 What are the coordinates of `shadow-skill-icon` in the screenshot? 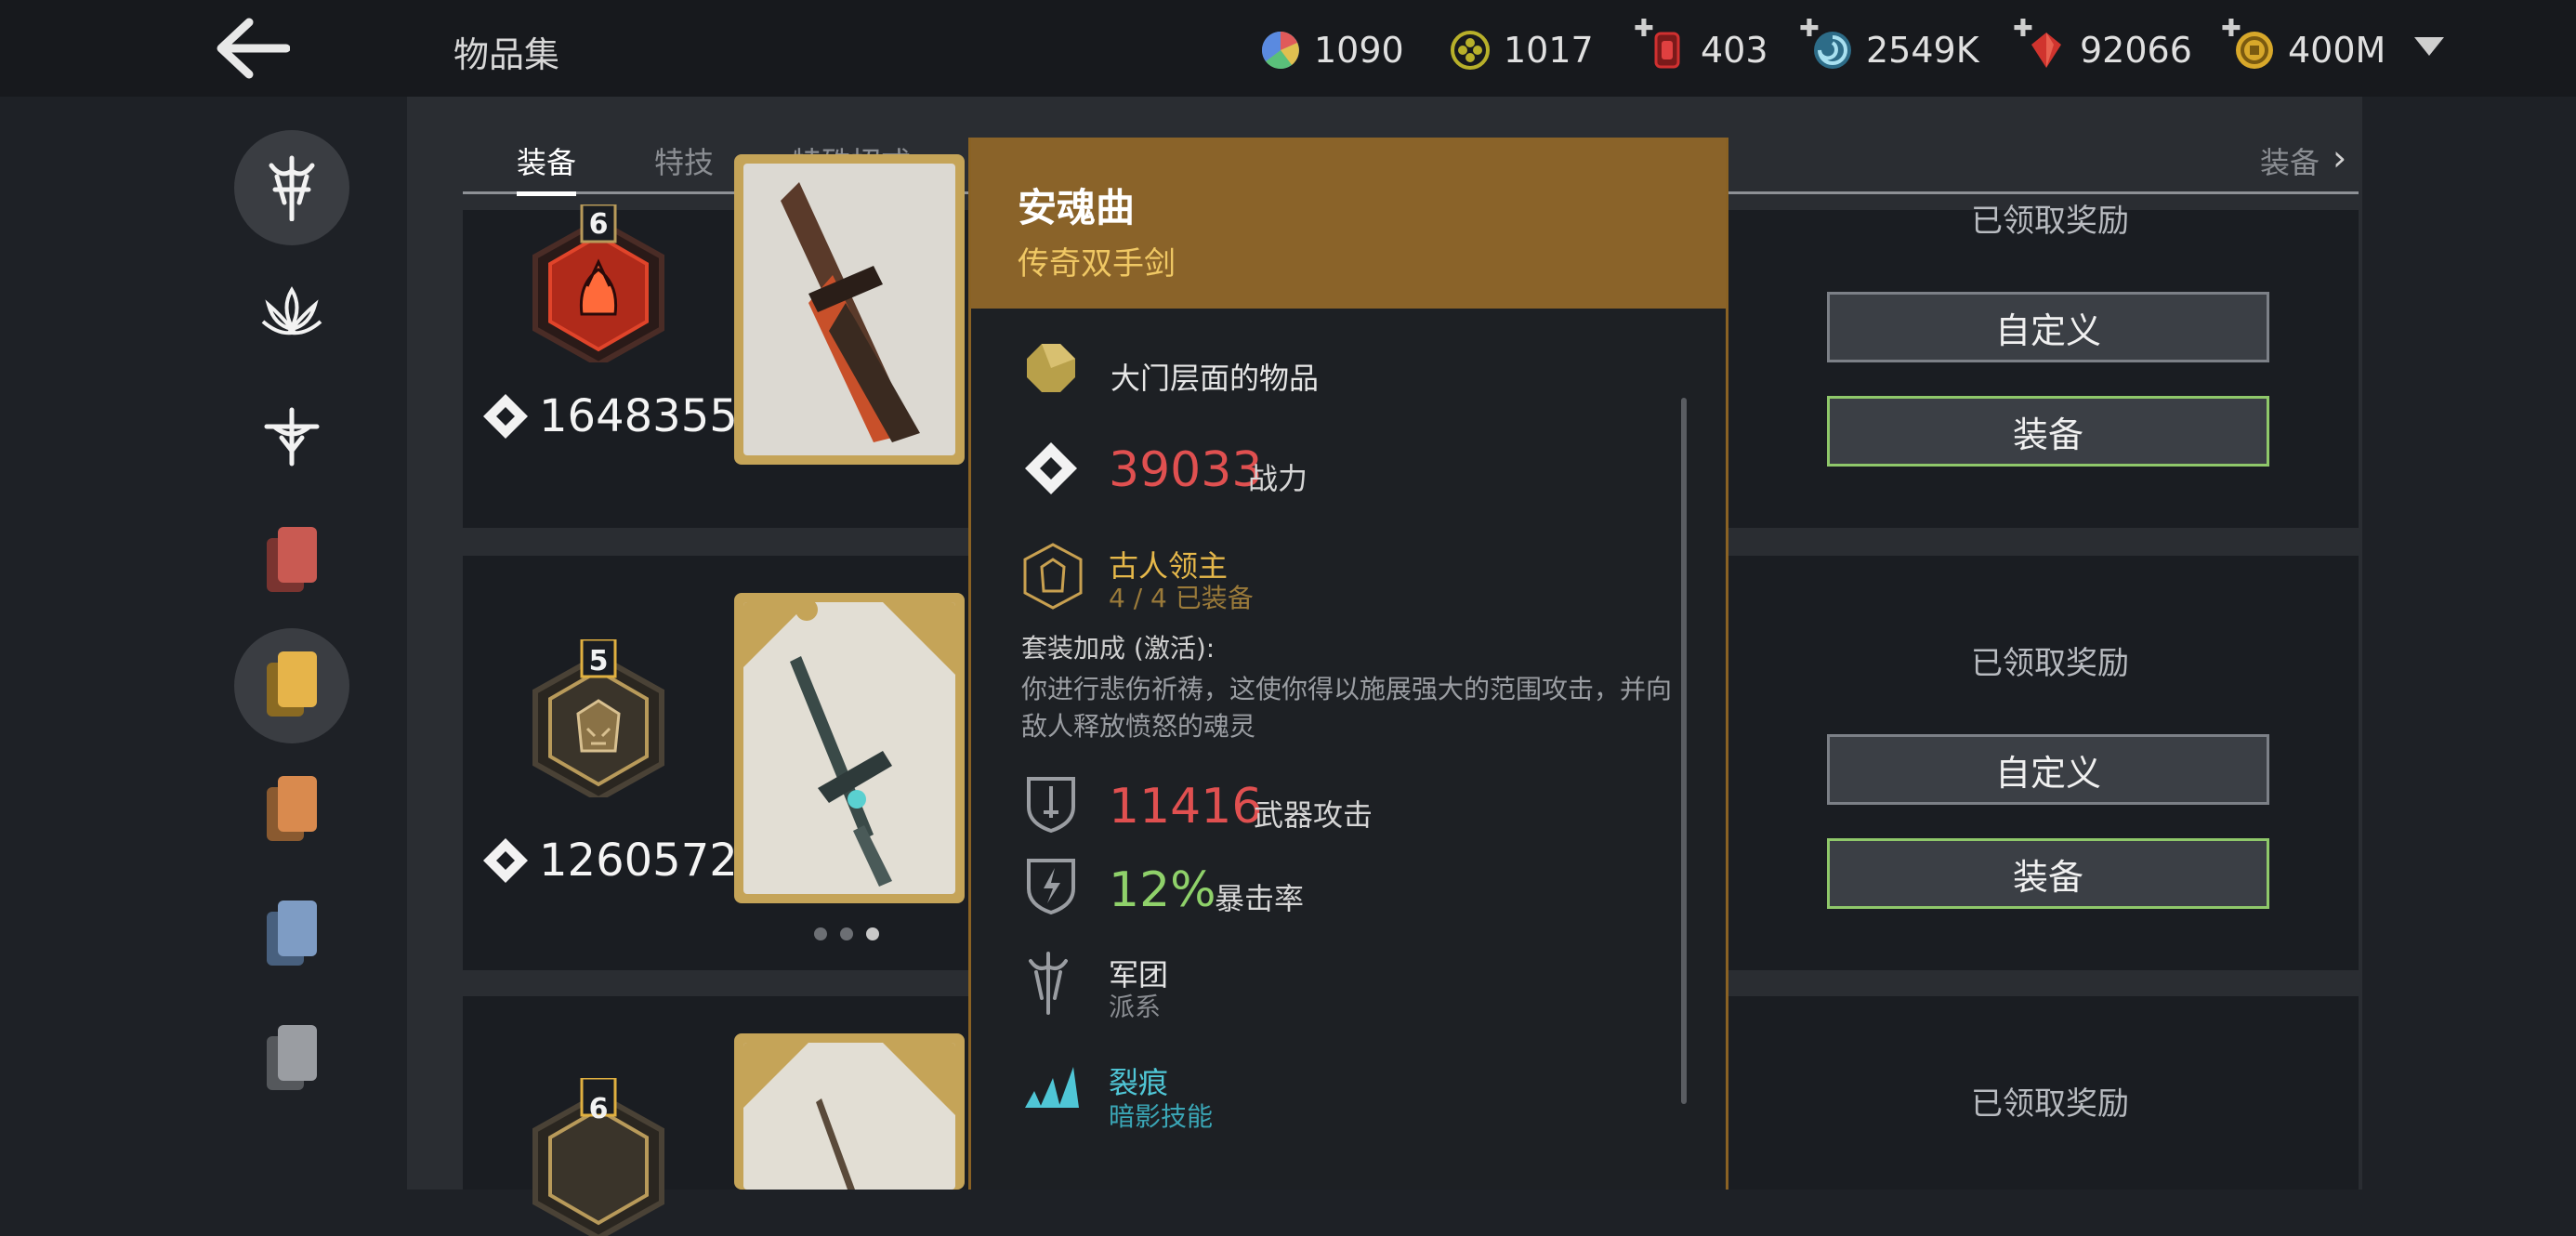 It's located at (1052, 1087).